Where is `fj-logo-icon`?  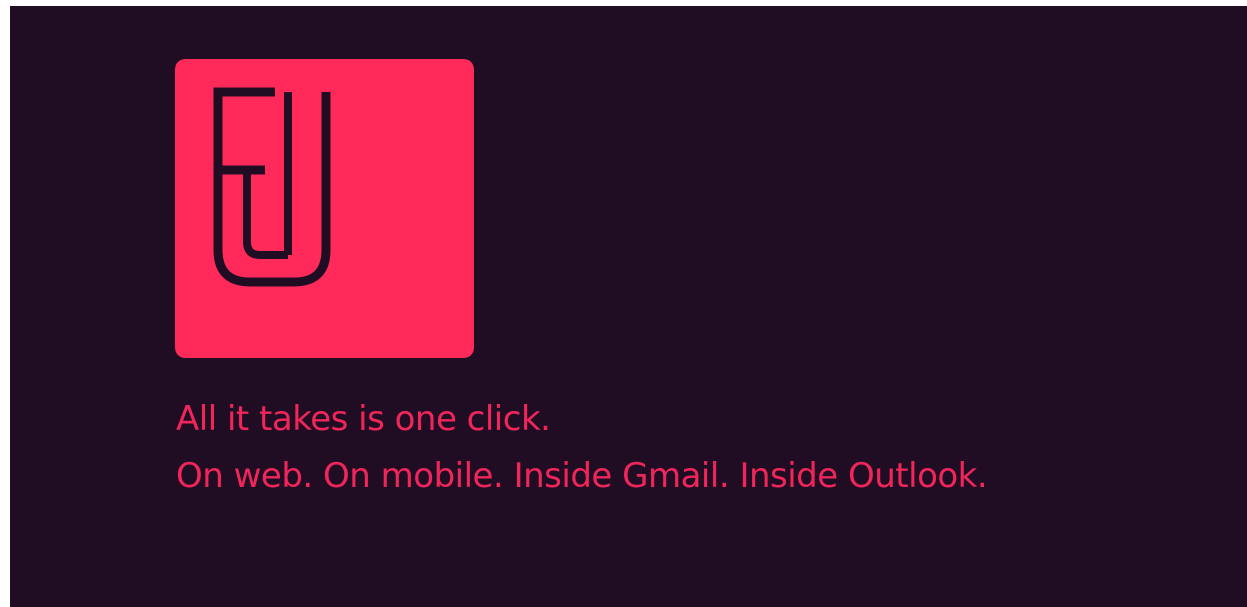
fj-logo-icon is located at coordinates (324, 208).